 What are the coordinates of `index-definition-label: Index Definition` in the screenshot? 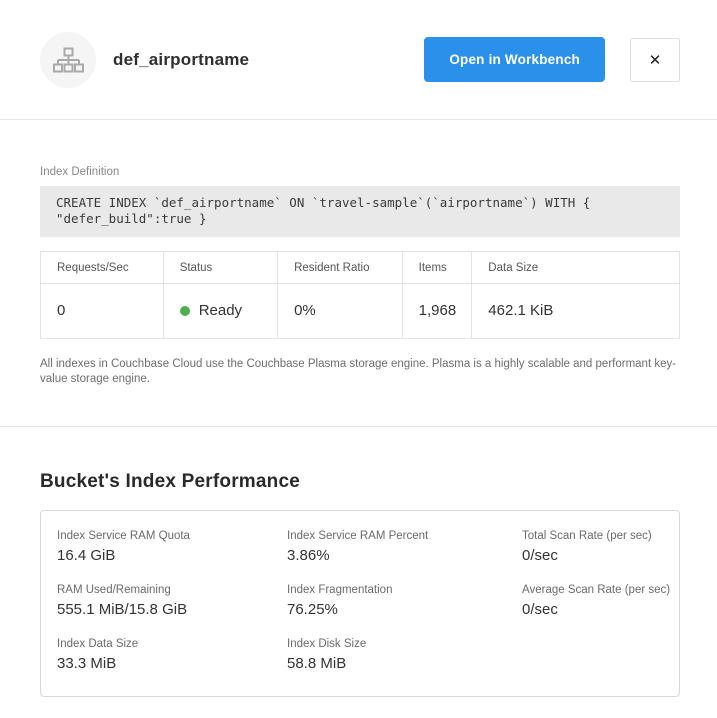 It's located at (80, 172).